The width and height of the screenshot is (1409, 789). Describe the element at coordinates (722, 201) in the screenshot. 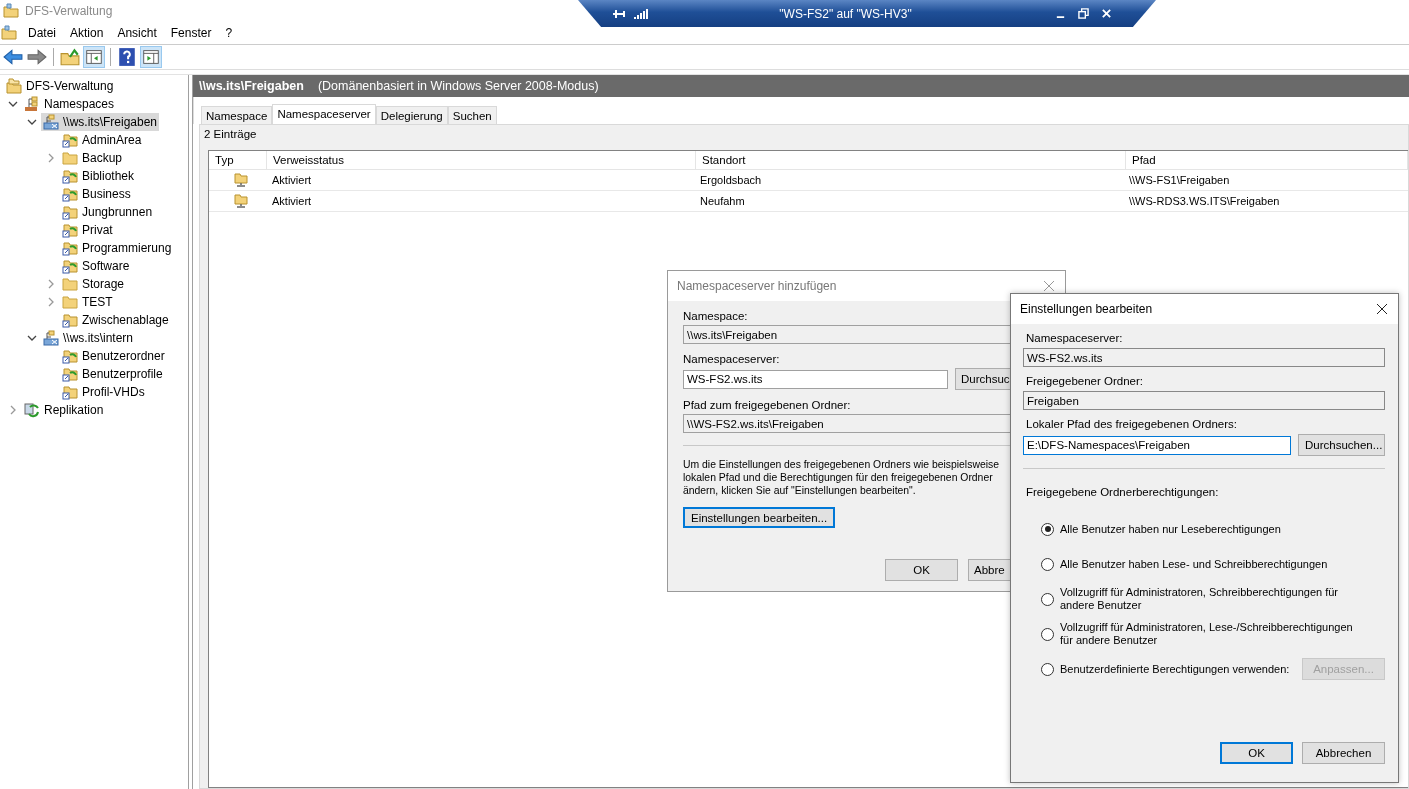

I see `table-cell-text: Neufahm` at that location.